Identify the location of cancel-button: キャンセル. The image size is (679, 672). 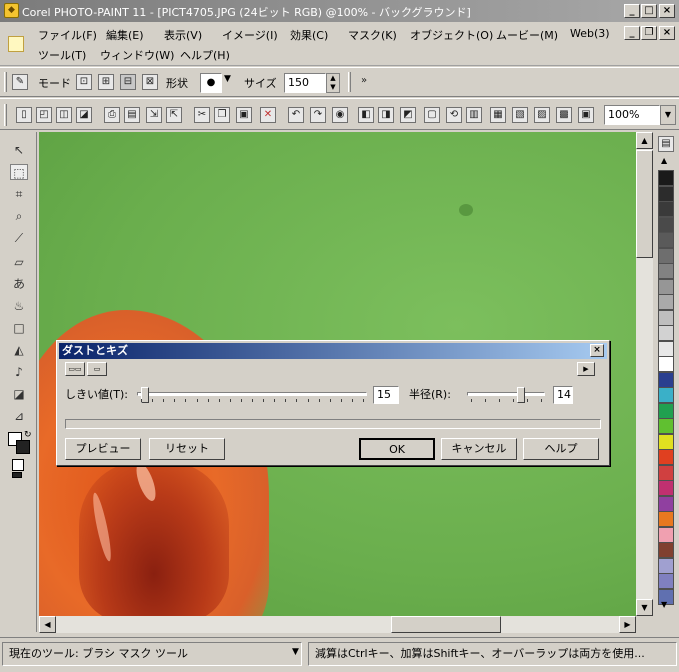
(479, 449).